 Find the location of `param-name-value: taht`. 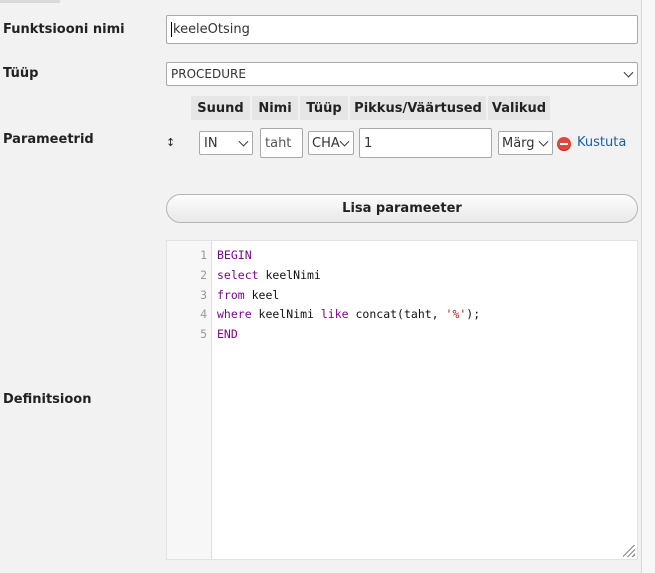

param-name-value: taht is located at coordinates (278, 143).